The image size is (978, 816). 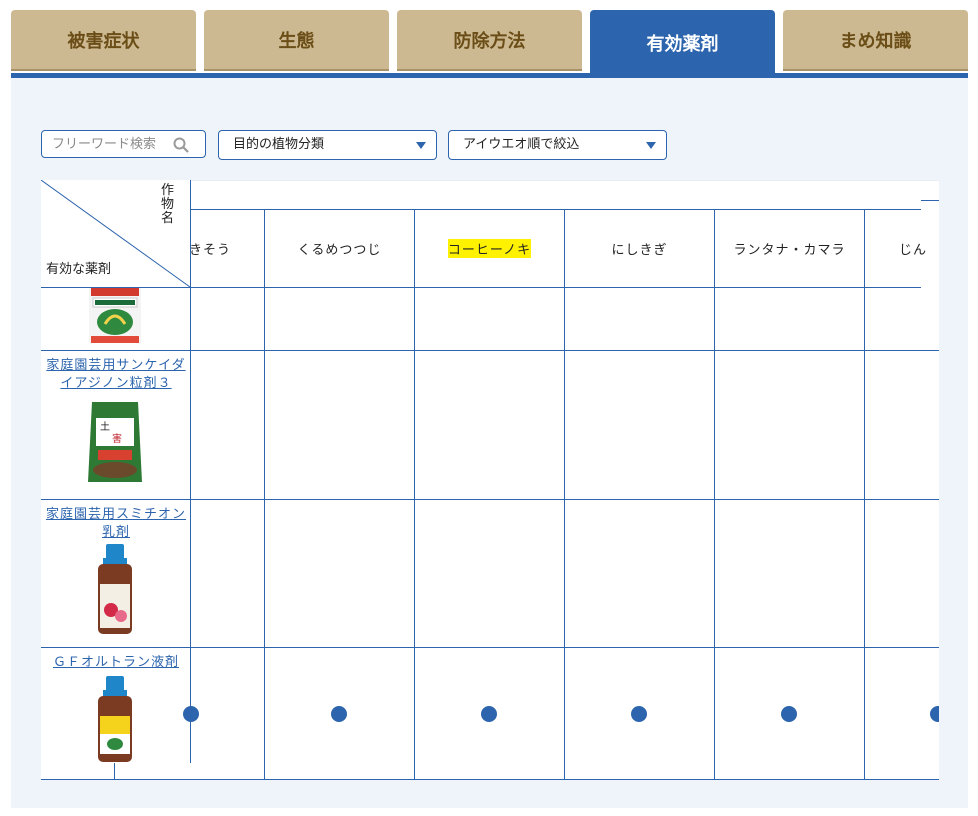 I want to click on svg-text: 土, so click(x=105, y=426).